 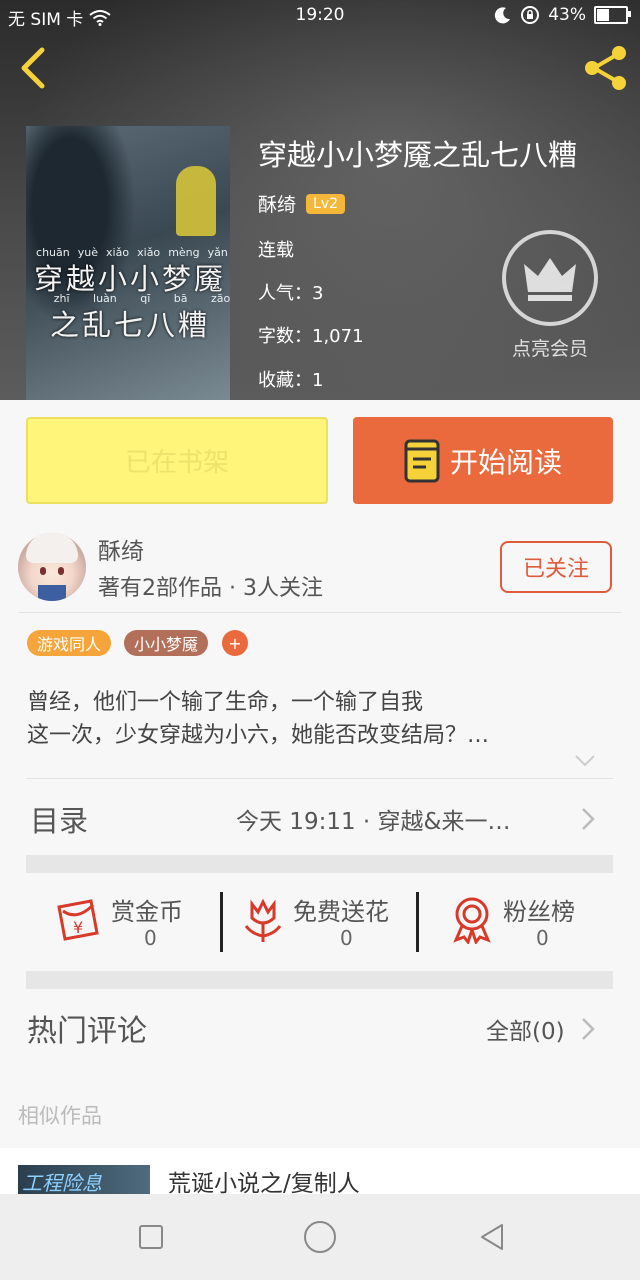 I want to click on stat-label: 免费送花, so click(x=341, y=912).